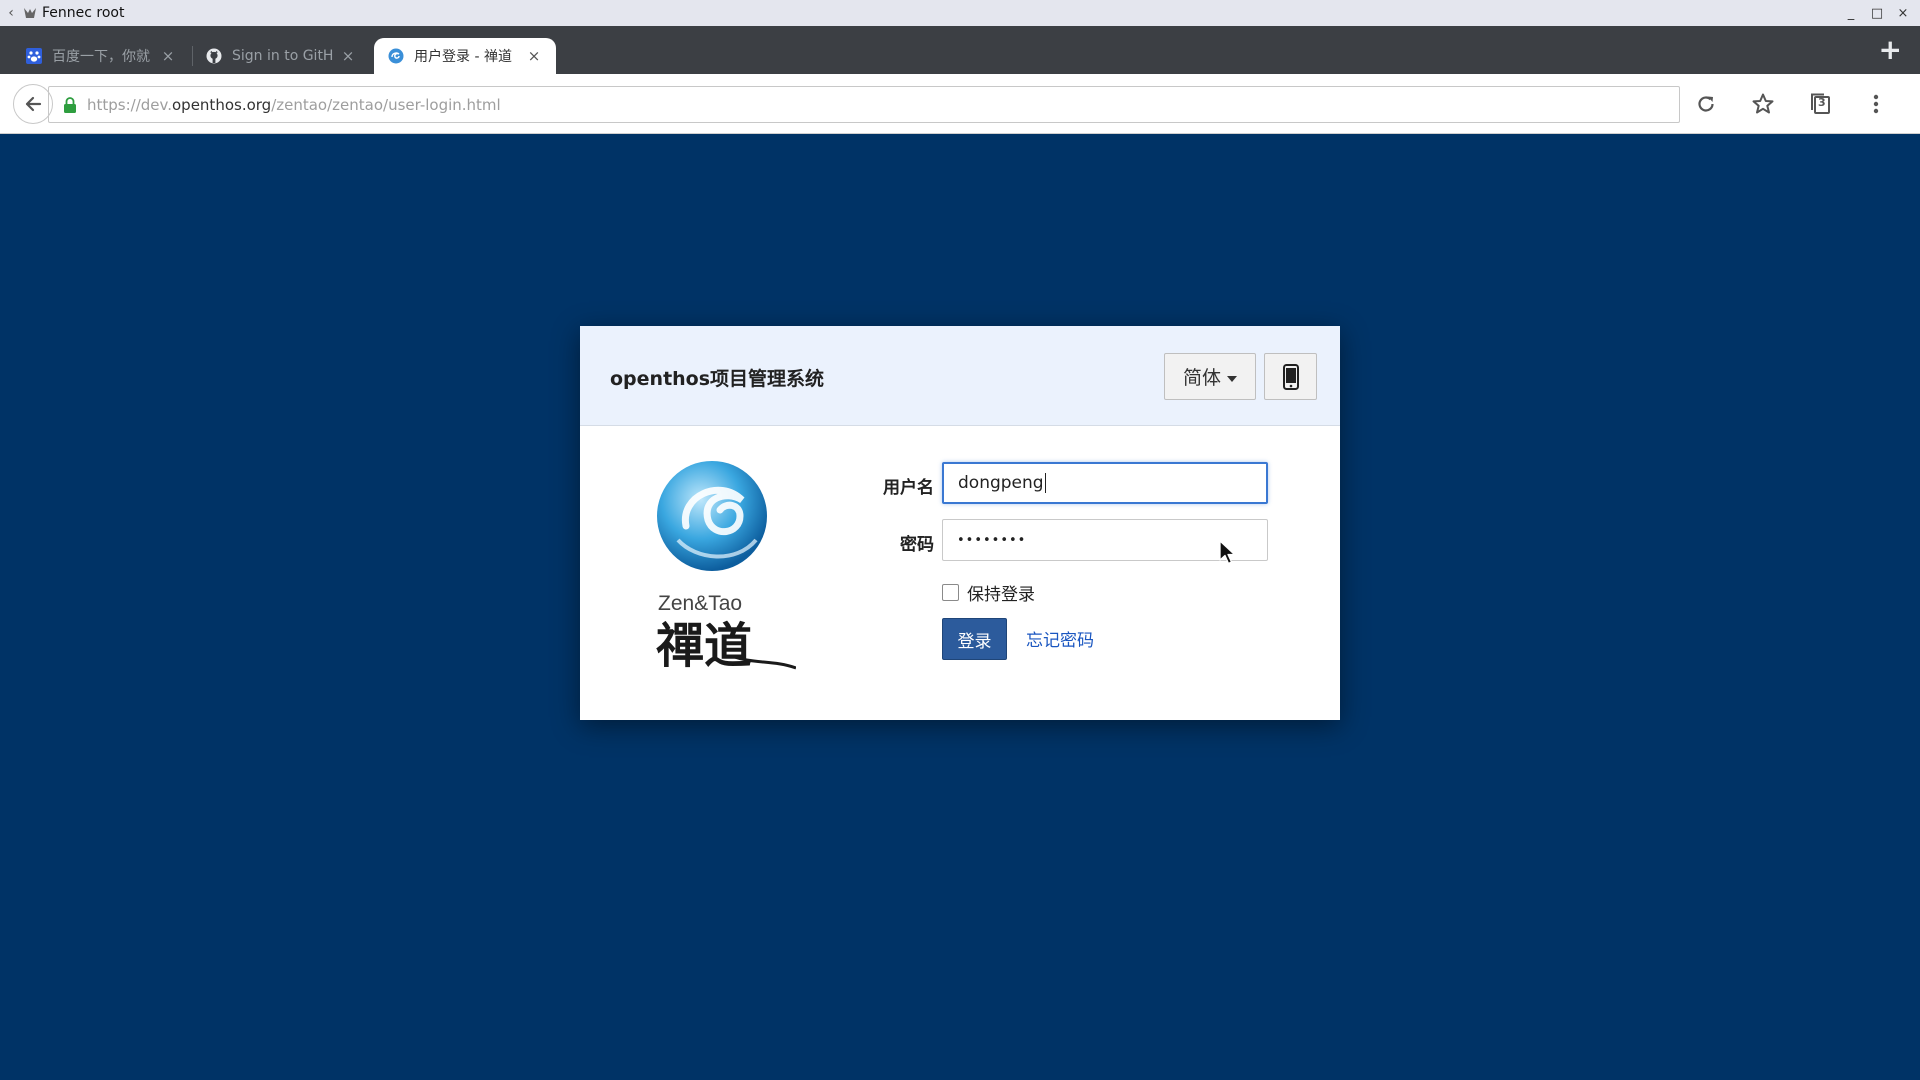  What do you see at coordinates (1001, 595) in the screenshot?
I see `keep-login-label: 保持登录` at bounding box center [1001, 595].